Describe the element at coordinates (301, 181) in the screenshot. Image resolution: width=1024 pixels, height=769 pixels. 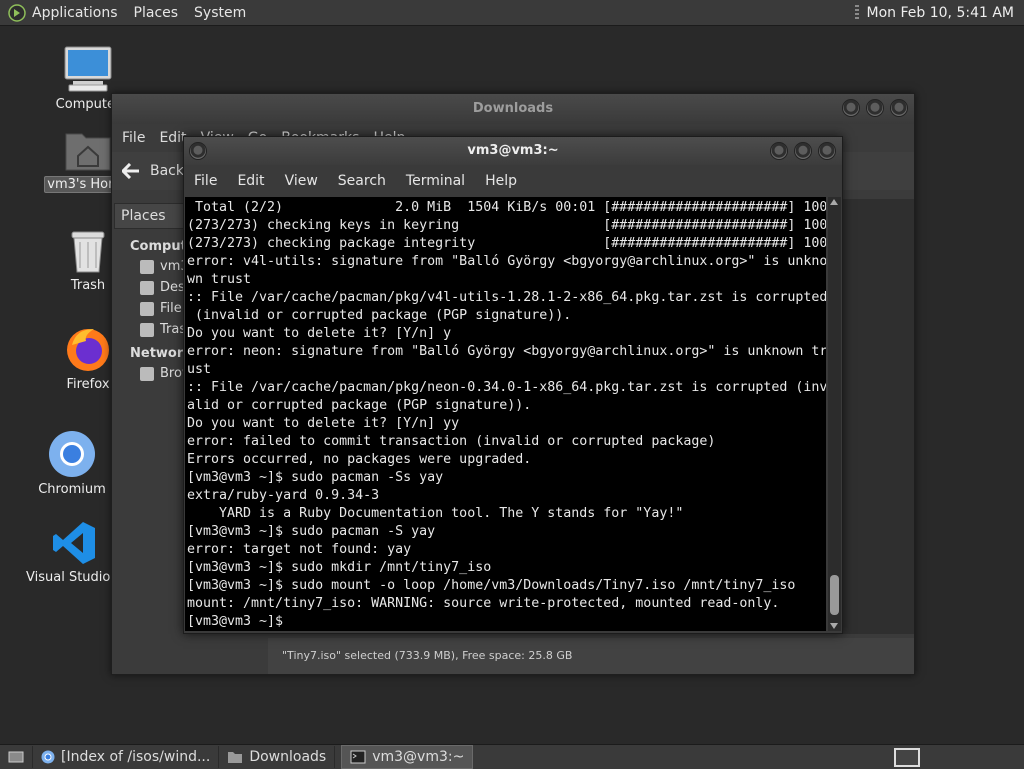
I see `menu-view: View` at that location.